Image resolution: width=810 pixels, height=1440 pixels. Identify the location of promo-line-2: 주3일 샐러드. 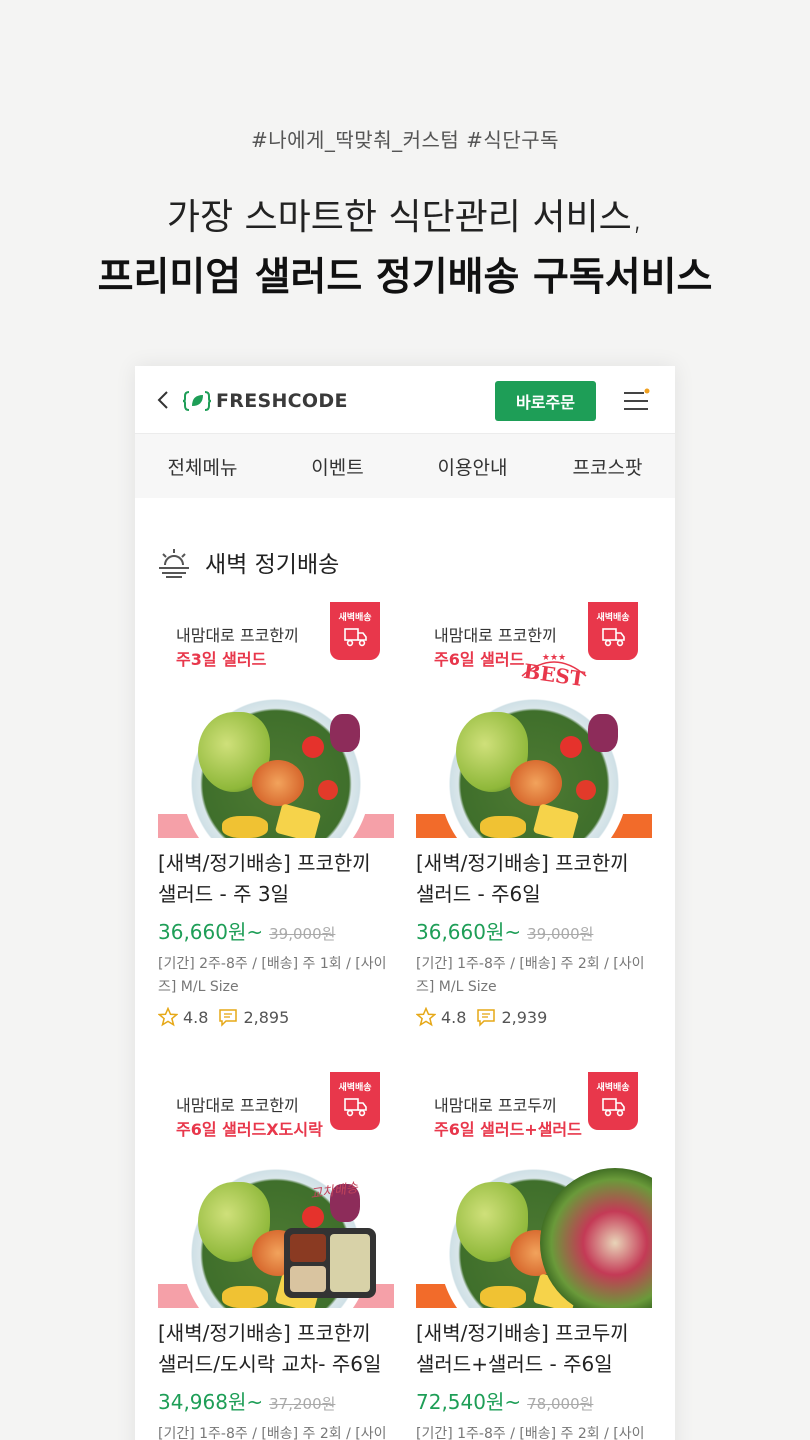
(221, 659).